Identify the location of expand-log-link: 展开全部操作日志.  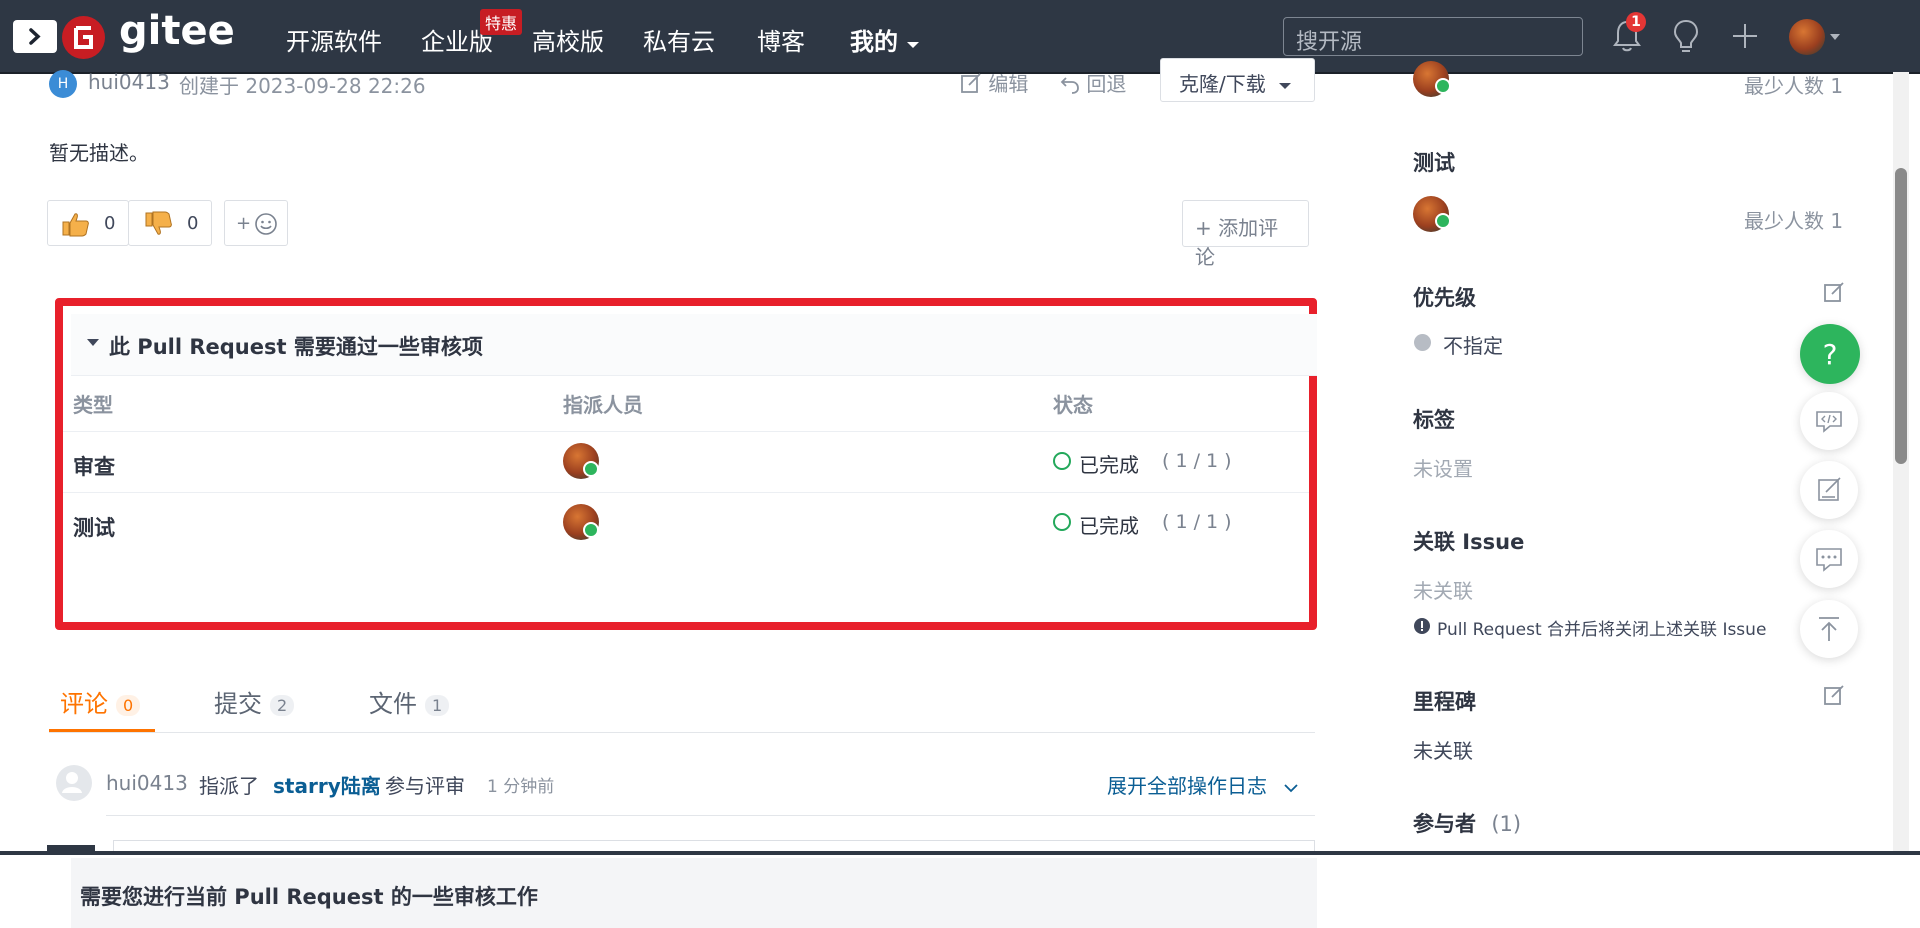
(1203, 784).